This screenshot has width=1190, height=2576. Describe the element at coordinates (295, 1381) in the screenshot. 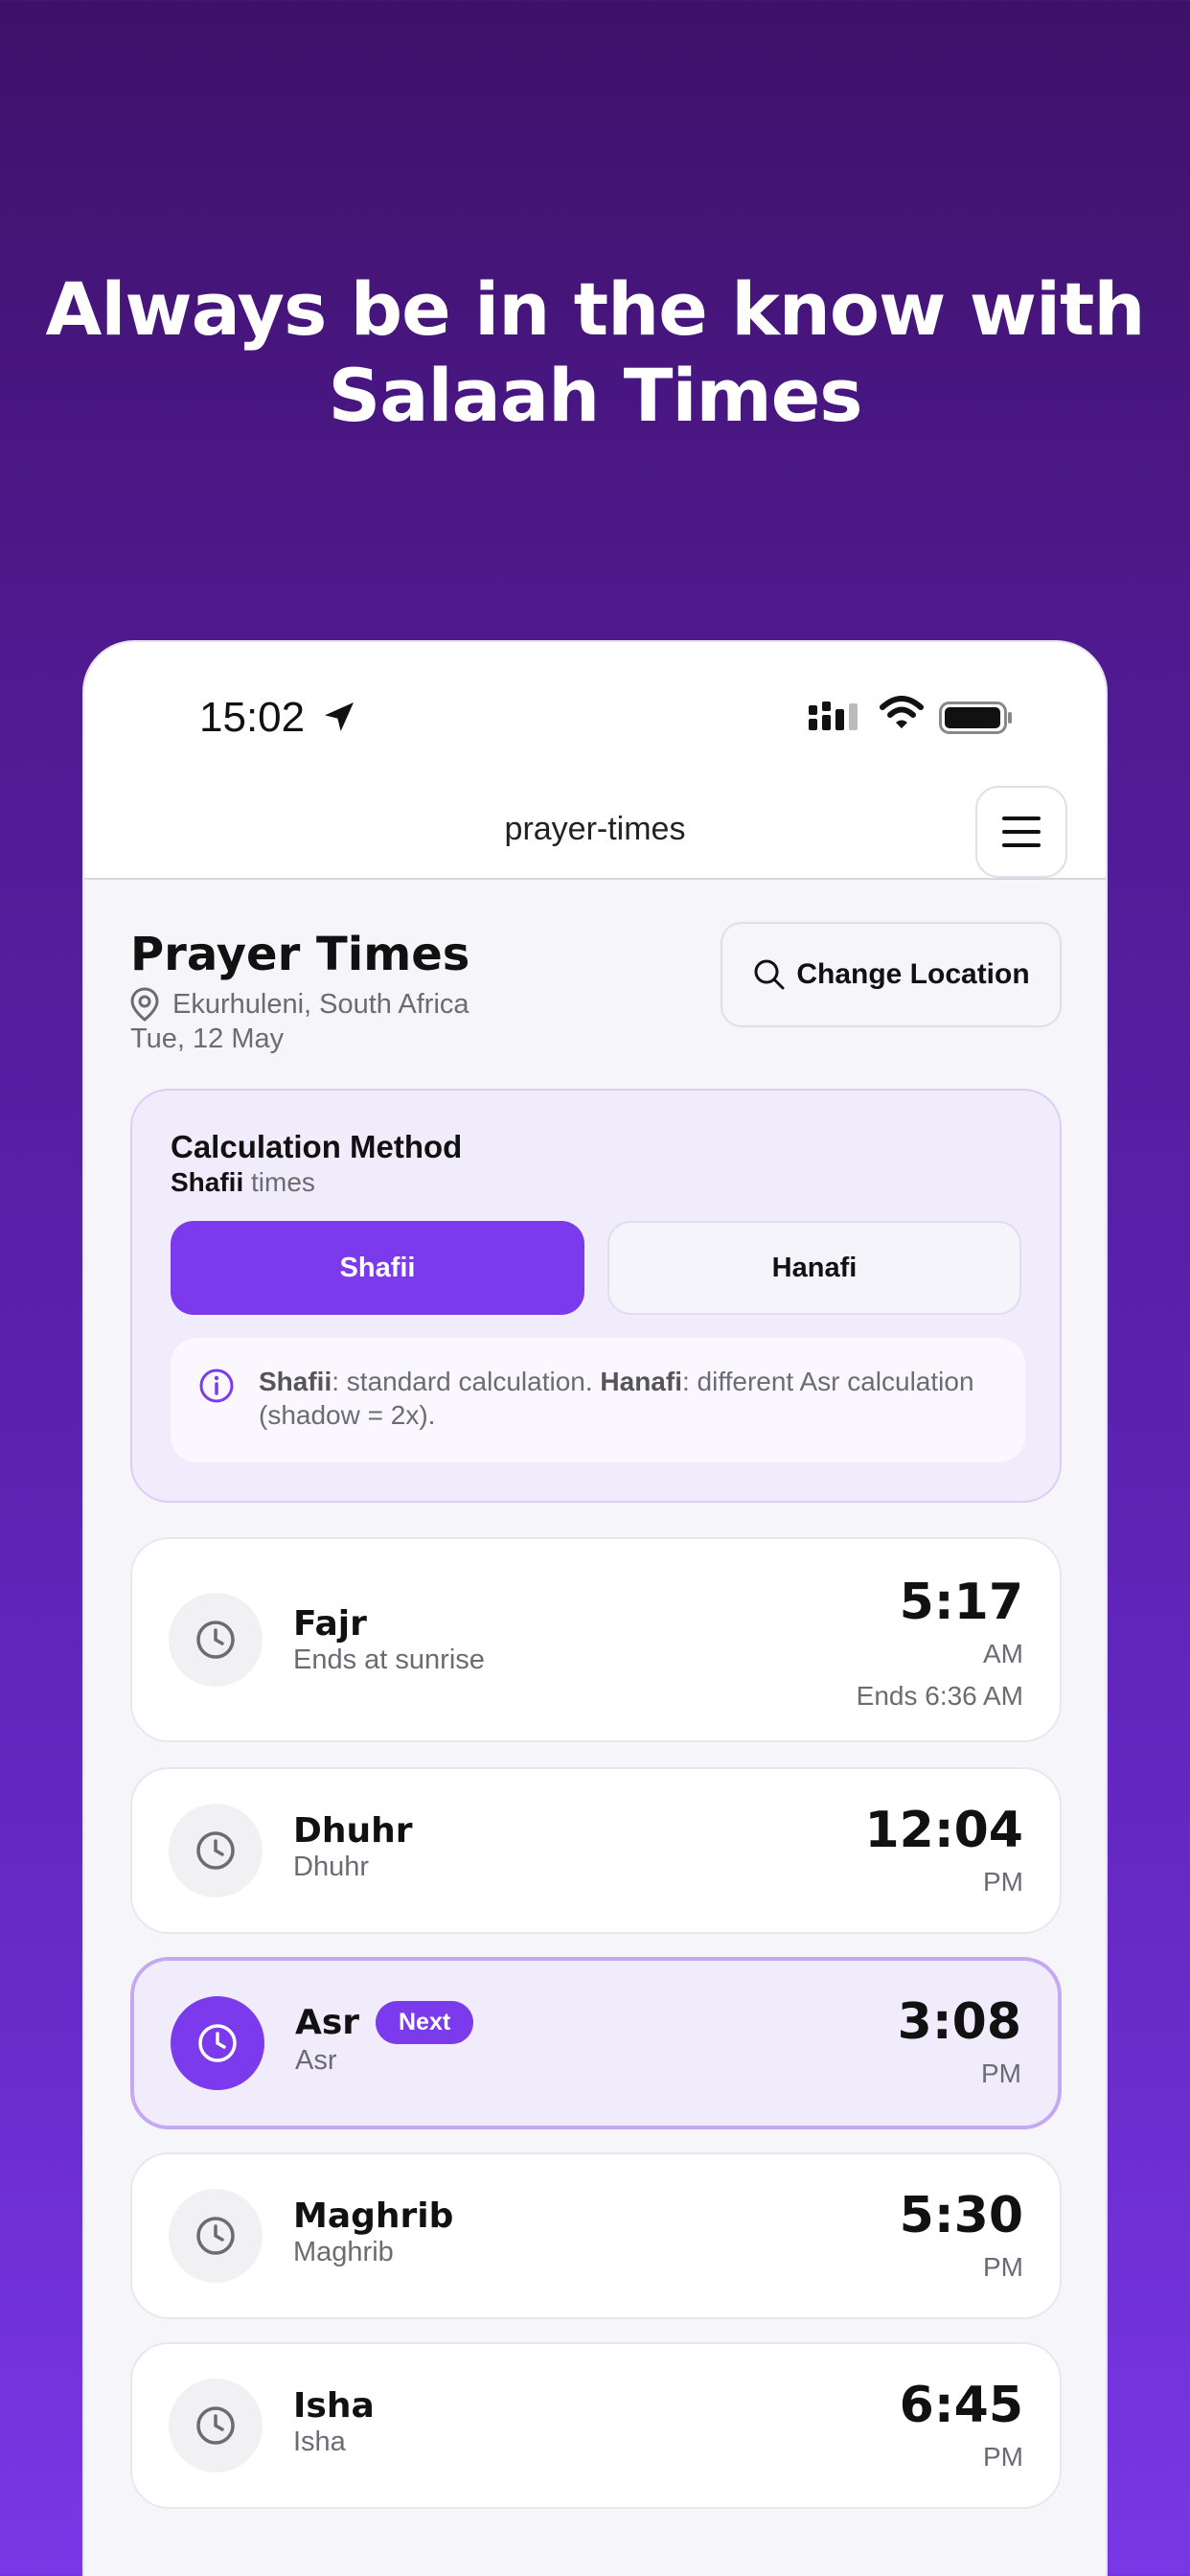

I see `info-term-shafii: Shafii` at that location.